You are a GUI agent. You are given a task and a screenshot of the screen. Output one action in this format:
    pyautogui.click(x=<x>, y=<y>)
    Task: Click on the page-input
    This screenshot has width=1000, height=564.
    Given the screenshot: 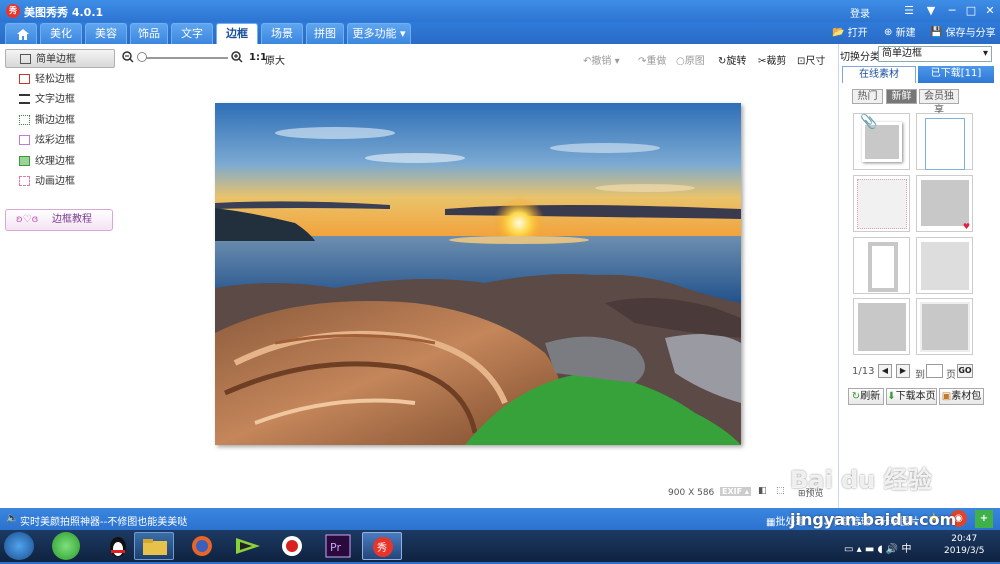 What is the action you would take?
    pyautogui.click(x=934, y=371)
    